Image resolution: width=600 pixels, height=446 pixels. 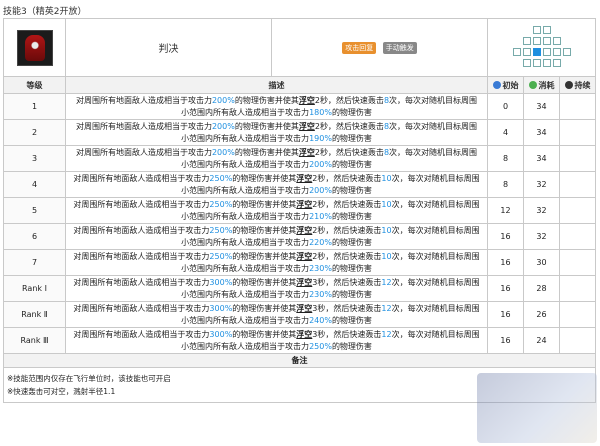 I want to click on skill-name: 判决, so click(x=168, y=47).